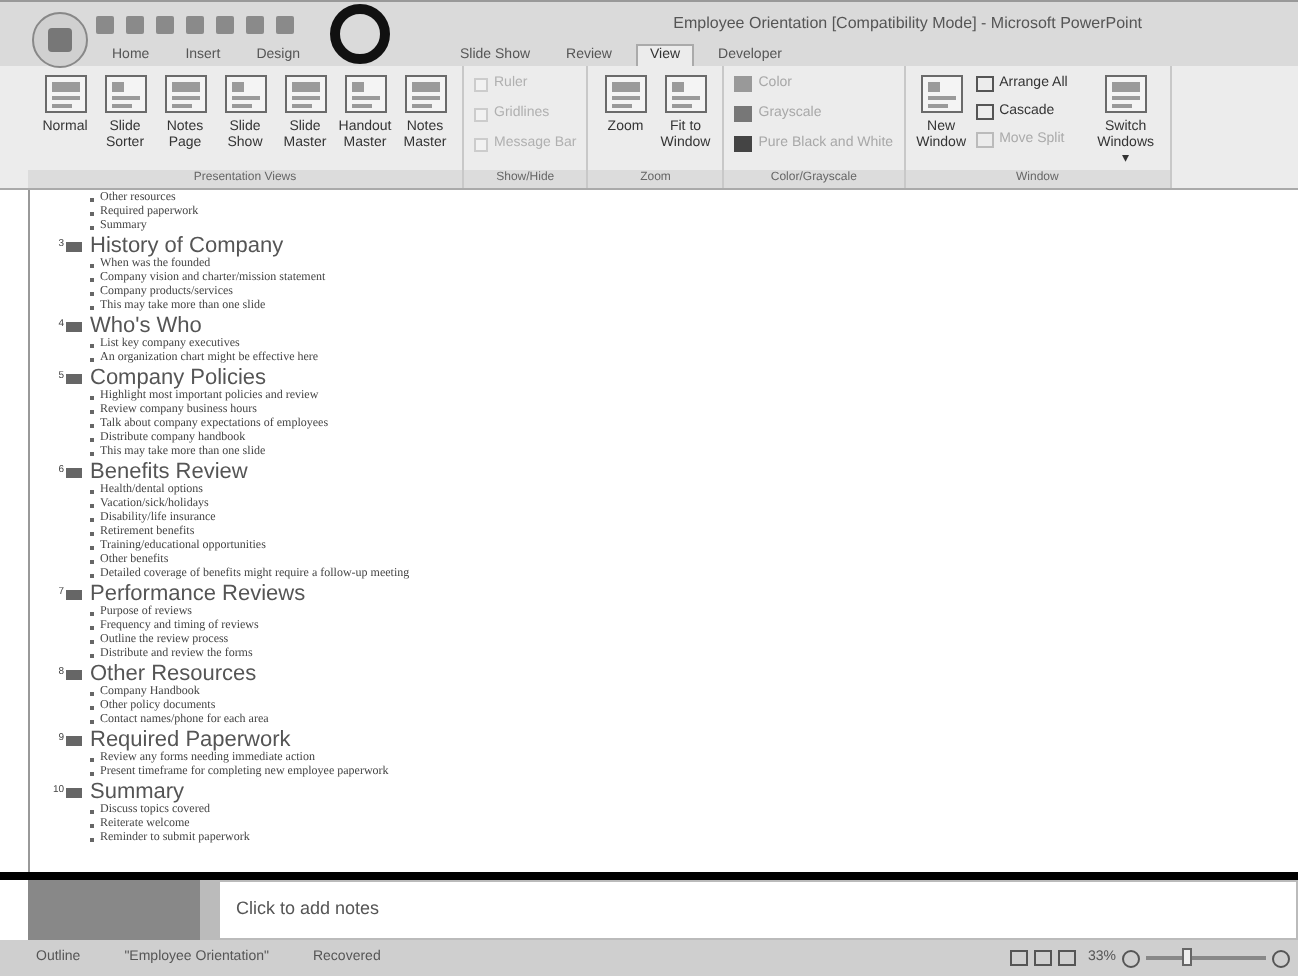  Describe the element at coordinates (907, 24) in the screenshot. I see `window-title: Employee Orientation [Compatibility Mode] - Microsoft PowerPoint` at that location.